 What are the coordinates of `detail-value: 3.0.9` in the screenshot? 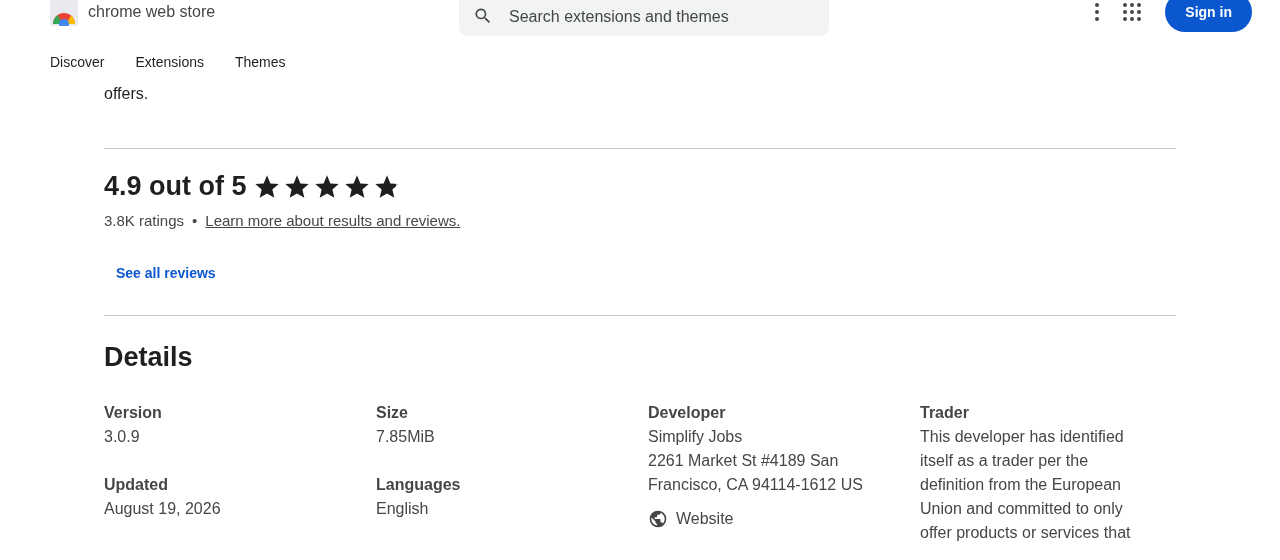 It's located at (122, 437).